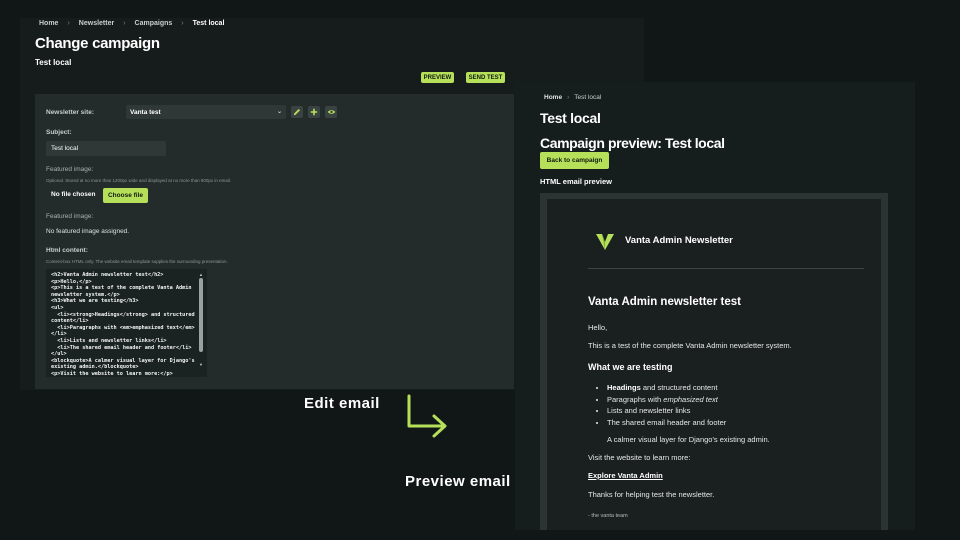  I want to click on preview-email-annotation: Preview email, so click(458, 481).